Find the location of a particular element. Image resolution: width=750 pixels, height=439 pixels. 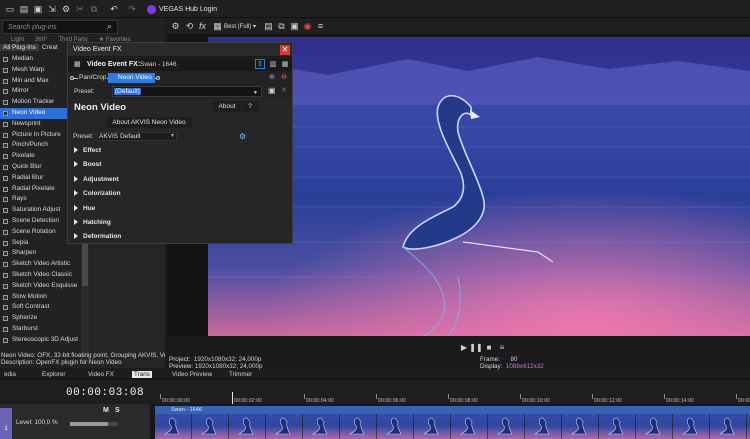

plugin-item: Sketch Video Classic is located at coordinates (40, 275).